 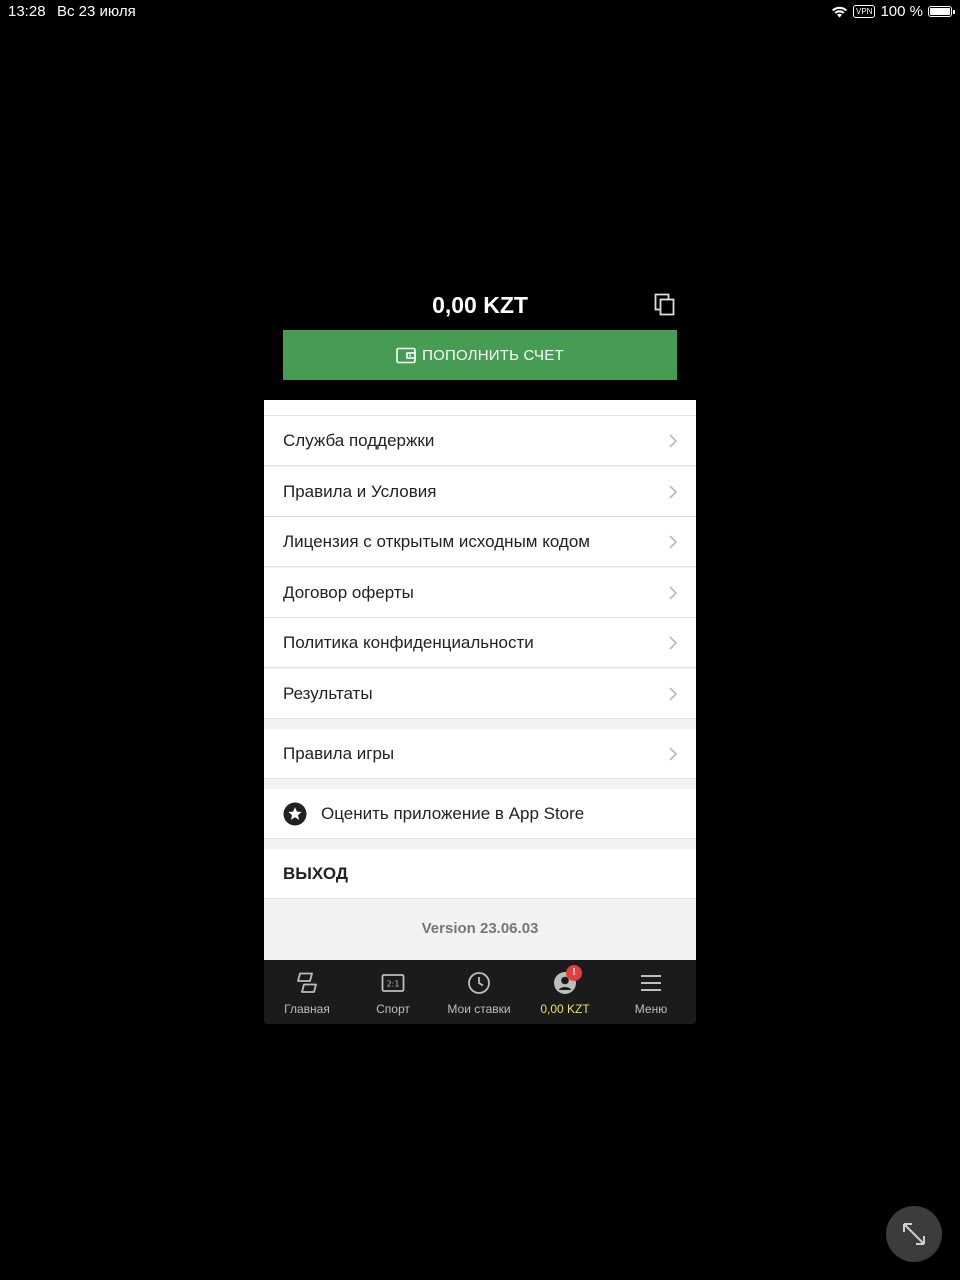 I want to click on status-bar: 13:28 Вс 23 июля VPN 100 %, so click(x=480, y=12).